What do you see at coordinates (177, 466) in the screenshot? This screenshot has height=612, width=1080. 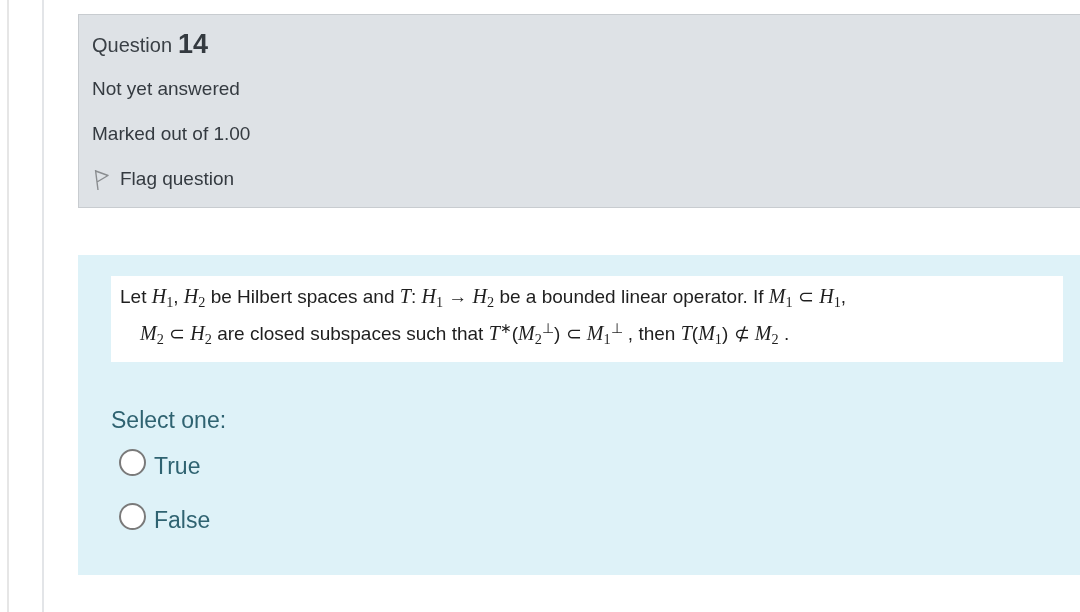 I see `option-label: True` at bounding box center [177, 466].